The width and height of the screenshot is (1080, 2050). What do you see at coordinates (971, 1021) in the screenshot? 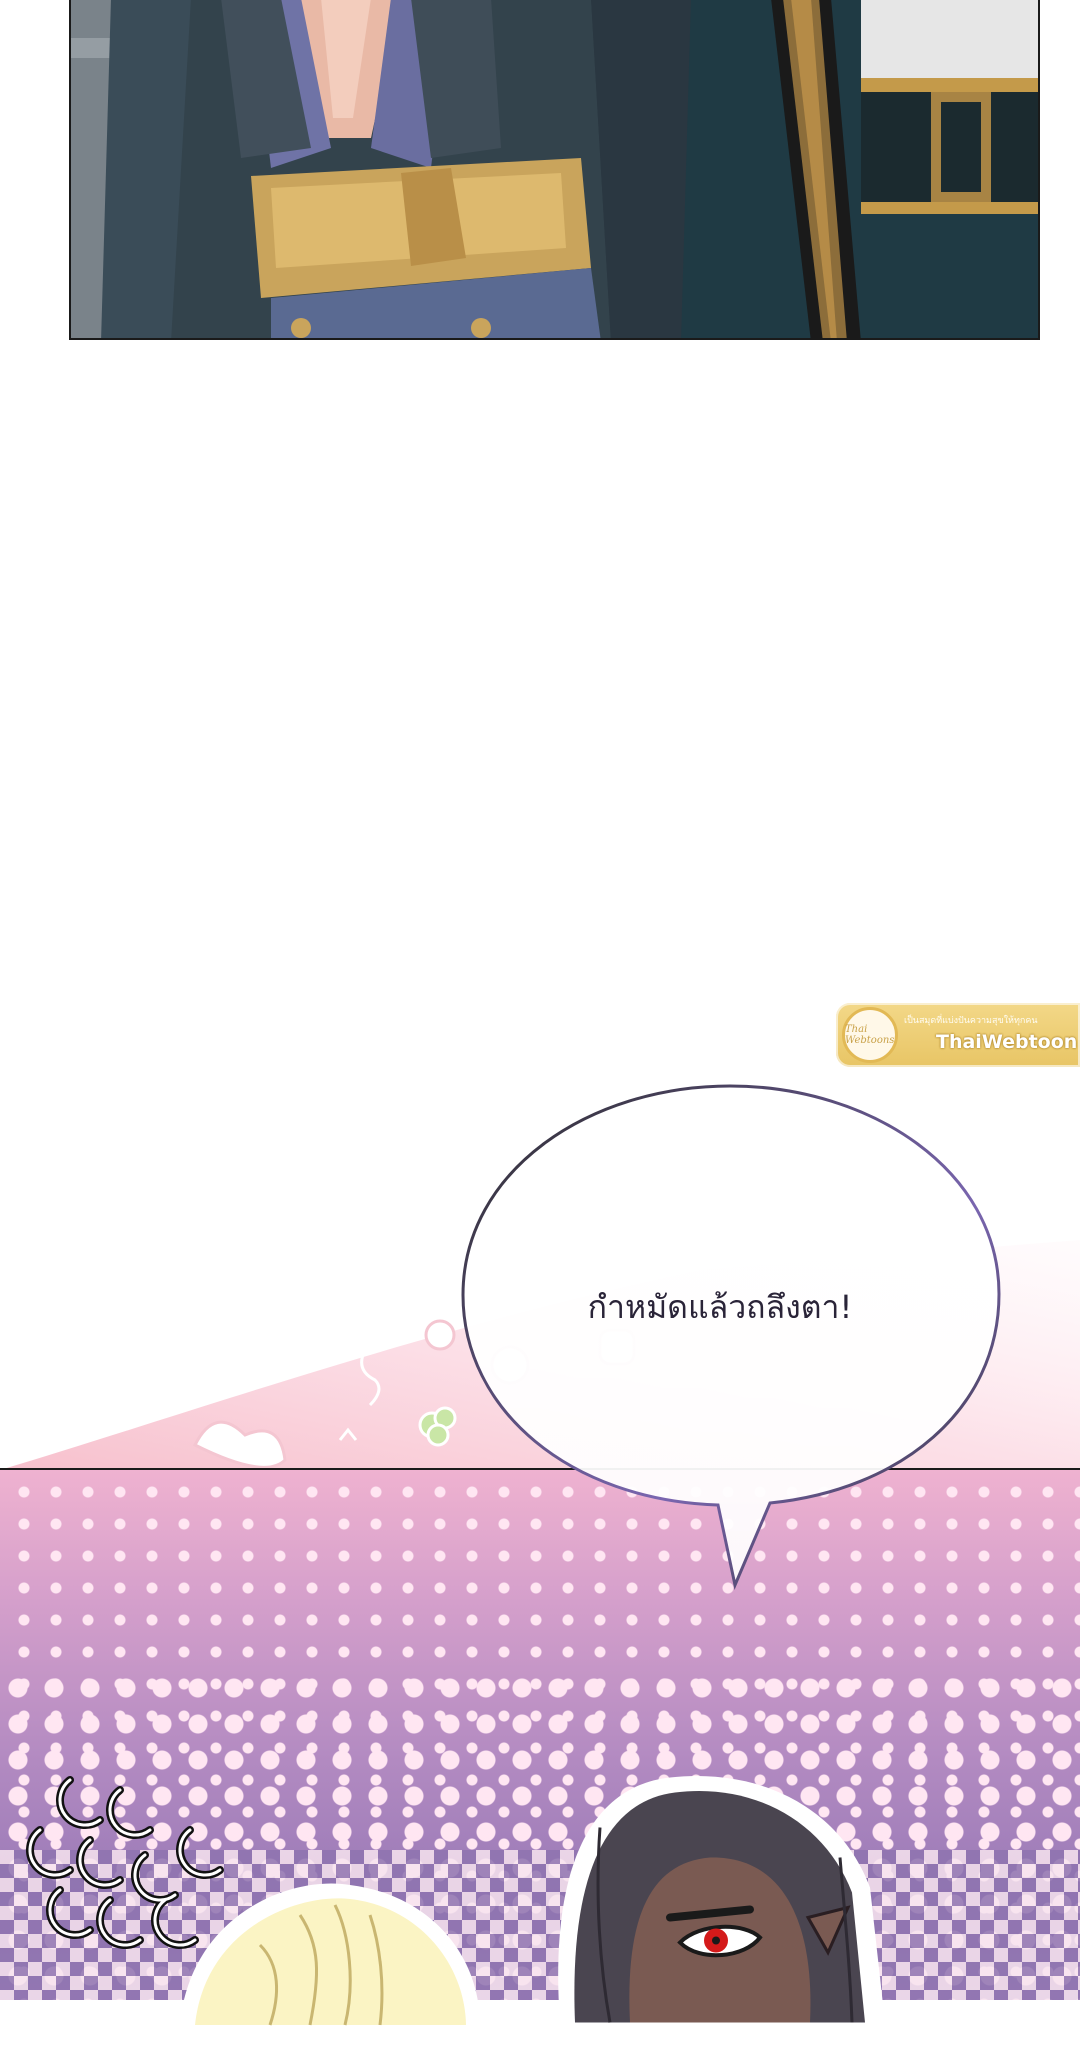
I see `watermark-tagline: เป็นสมุดที่แบ่งปันความสุขให้ทุกคน` at bounding box center [971, 1021].